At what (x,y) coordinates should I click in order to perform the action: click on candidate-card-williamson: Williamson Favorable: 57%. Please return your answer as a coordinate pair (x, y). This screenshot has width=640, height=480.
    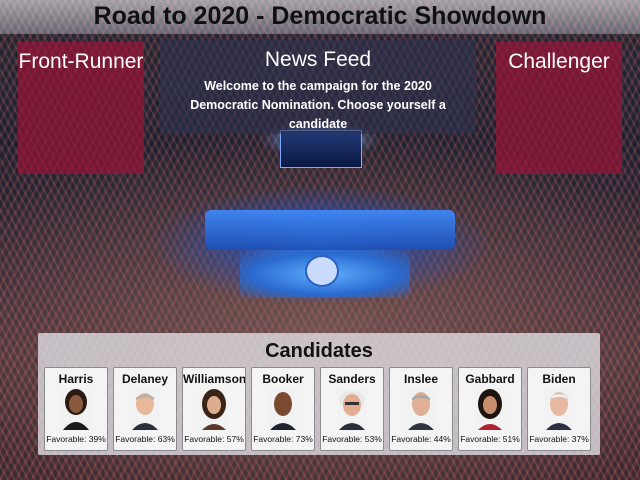
    Looking at the image, I should click on (214, 409).